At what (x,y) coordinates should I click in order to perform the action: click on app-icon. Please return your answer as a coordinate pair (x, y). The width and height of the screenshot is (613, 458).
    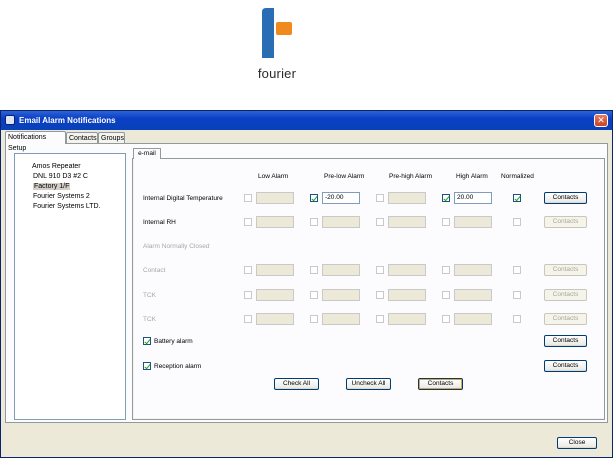
    Looking at the image, I should click on (10, 120).